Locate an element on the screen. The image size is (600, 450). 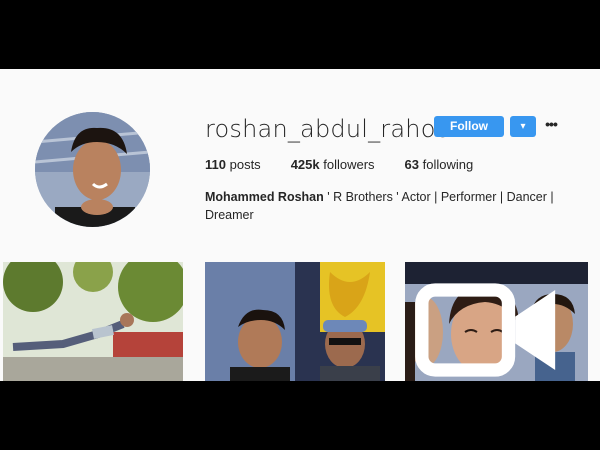
followers-label: followers is located at coordinates (349, 164).